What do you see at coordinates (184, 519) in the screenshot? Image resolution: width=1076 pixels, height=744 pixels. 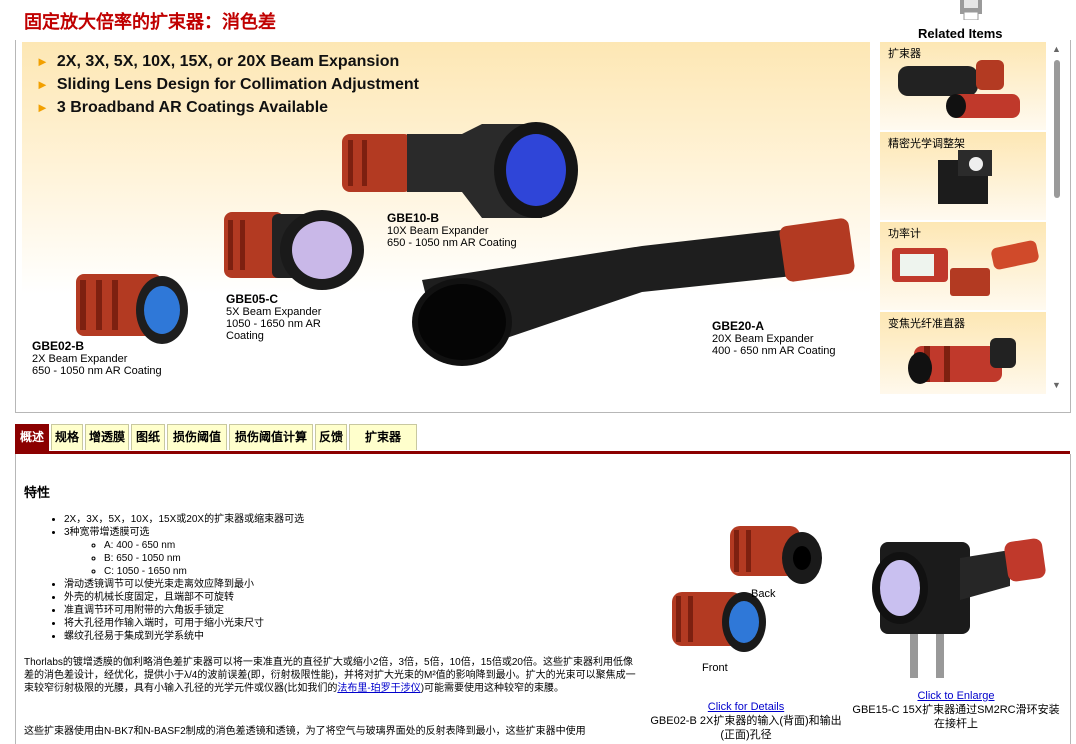 I see `list-item: 2X，3X，5X，10X，15X或20X的扩束器或缩束器可选` at bounding box center [184, 519].